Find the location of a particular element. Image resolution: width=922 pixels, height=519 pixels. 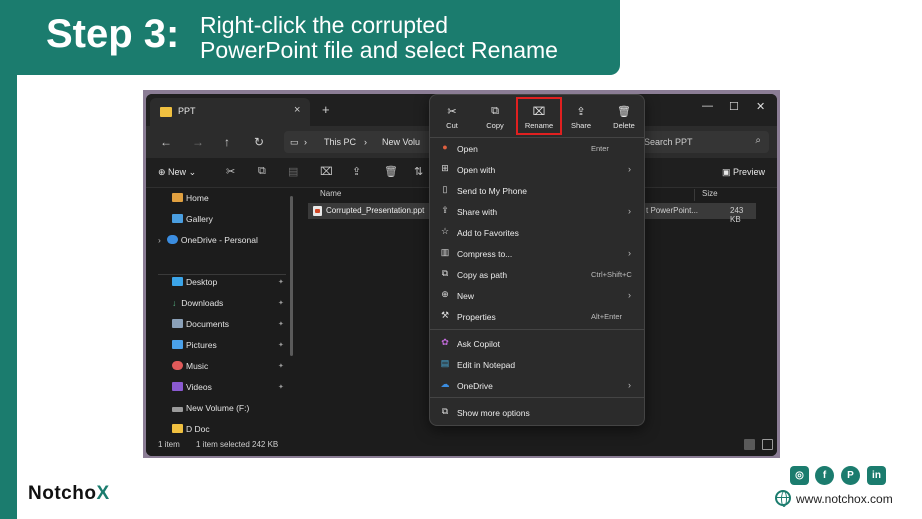

accent-strip is located at coordinates (8, 297).